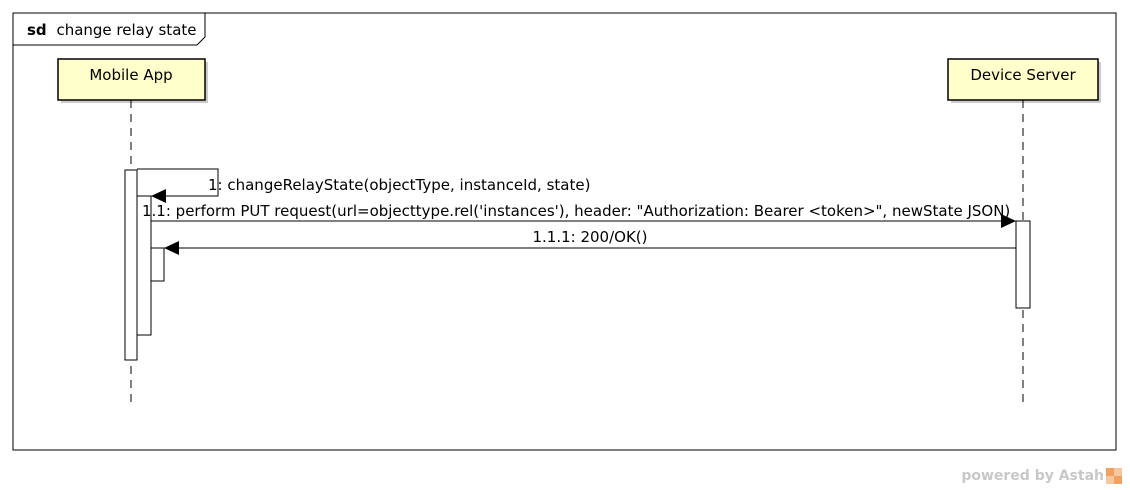 The image size is (1130, 490). Describe the element at coordinates (130, 75) in the screenshot. I see `lifeline-label-app: Mobile App` at that location.